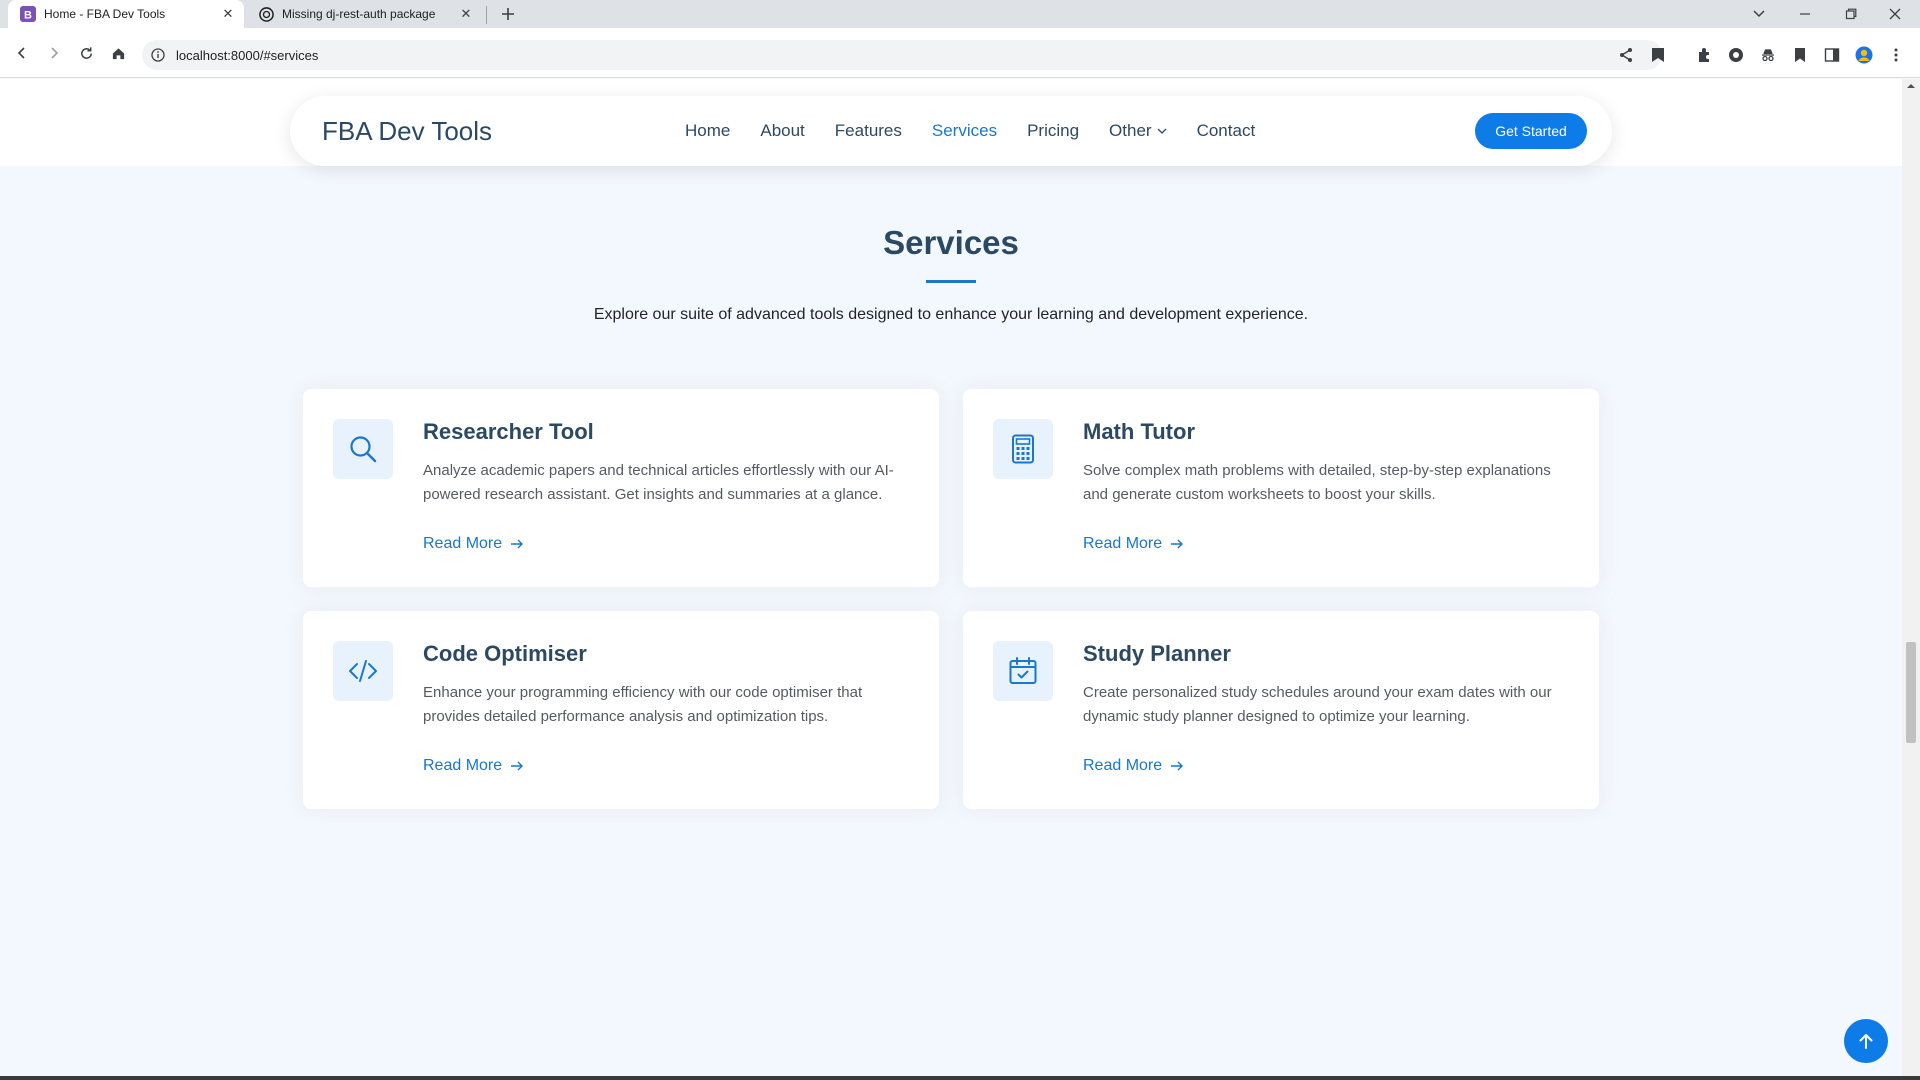 The width and height of the screenshot is (1920, 1080). I want to click on address-bar: localhost:8000/#services, so click(902, 55).